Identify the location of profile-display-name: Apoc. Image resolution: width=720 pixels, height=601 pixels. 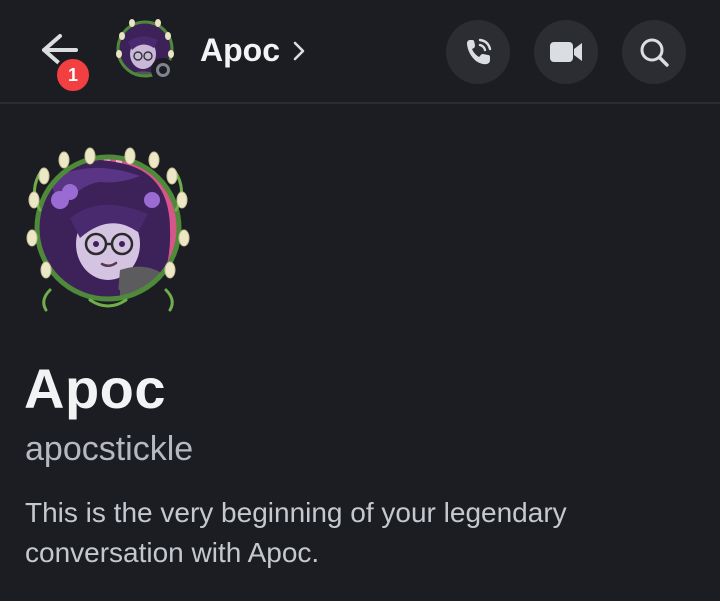
(95, 388).